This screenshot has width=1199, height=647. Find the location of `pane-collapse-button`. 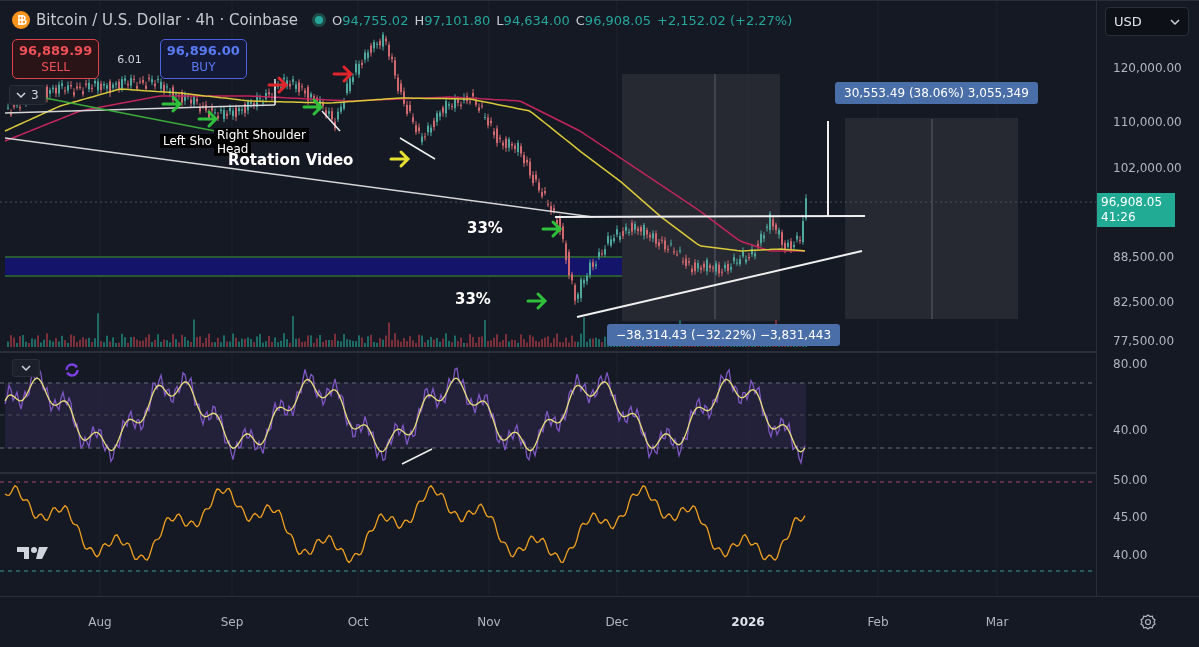

pane-collapse-button is located at coordinates (26, 368).